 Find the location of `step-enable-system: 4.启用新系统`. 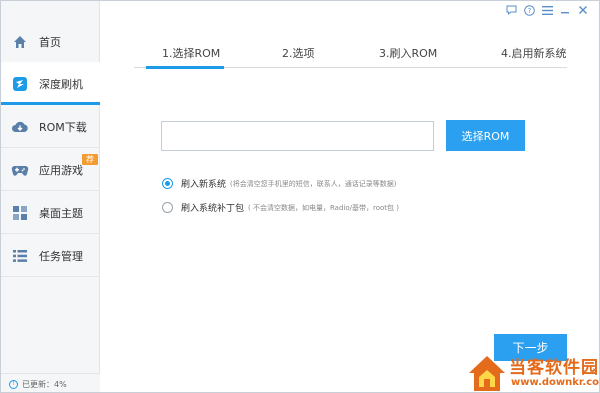

step-enable-system: 4.启用新系统 is located at coordinates (534, 53).